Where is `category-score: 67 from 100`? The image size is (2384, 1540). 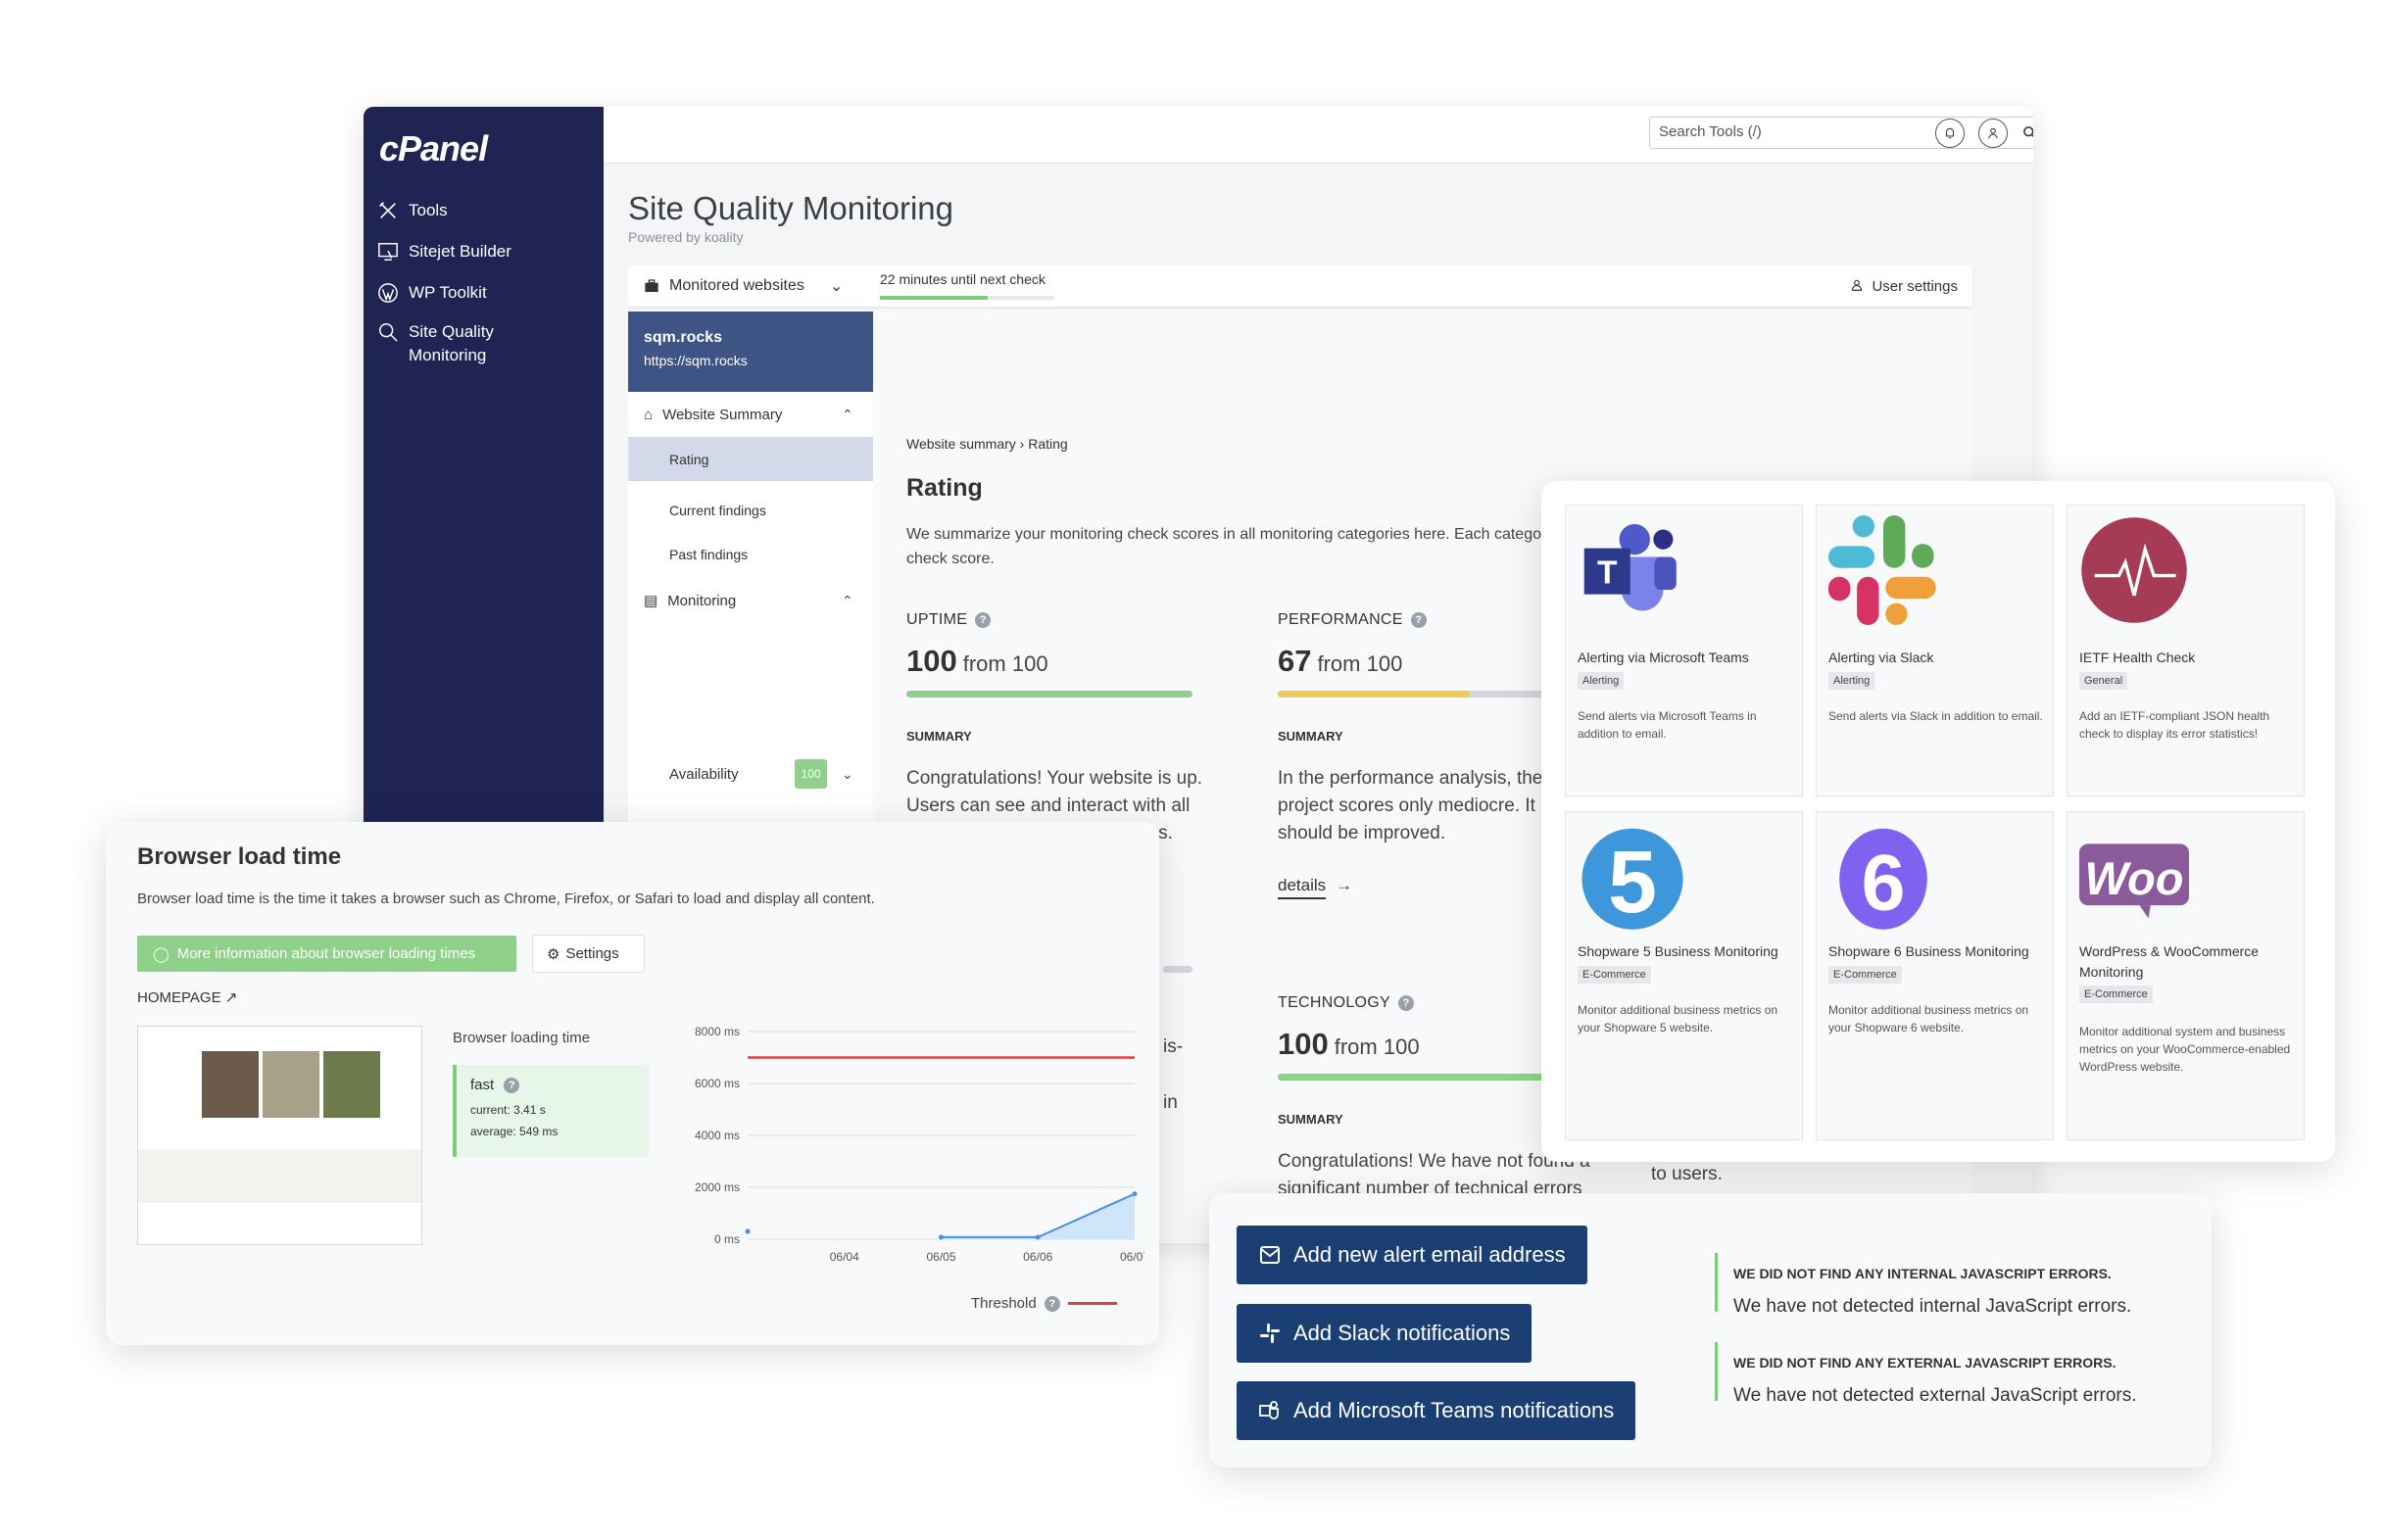
category-score: 67 from 100 is located at coordinates (1340, 661).